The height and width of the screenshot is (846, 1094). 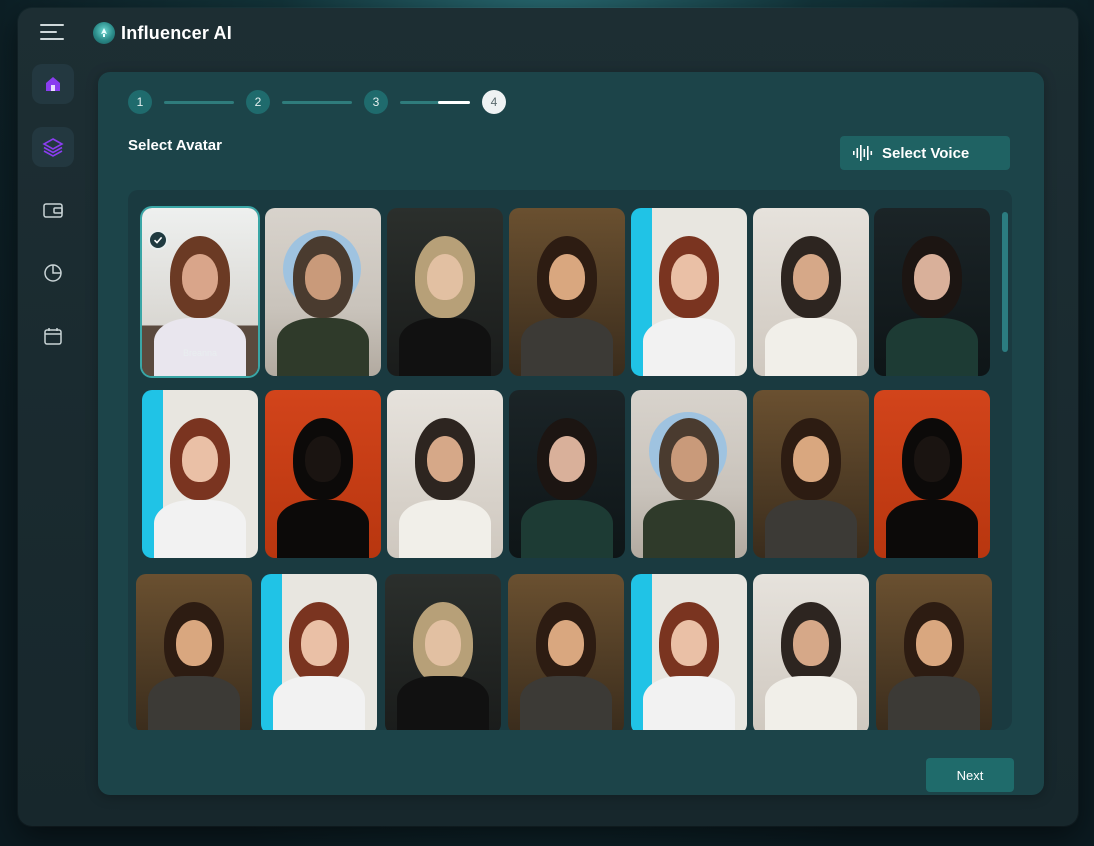 I want to click on scrollbar, so click(x=1005, y=282).